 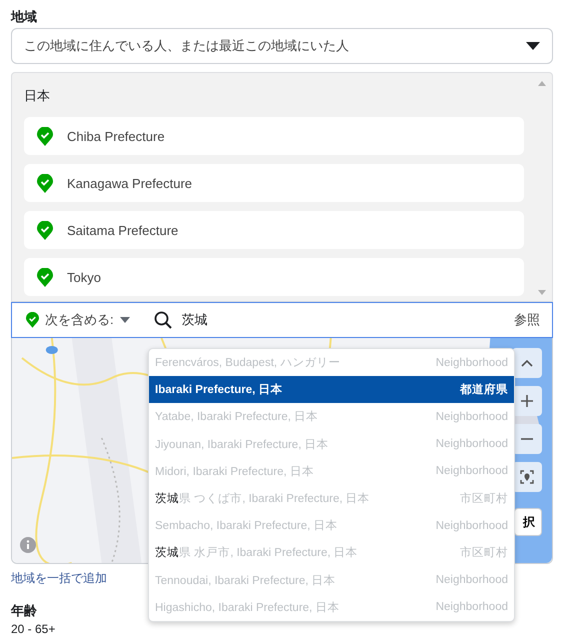 I want to click on age-range: 20 - 65+, so click(x=33, y=628).